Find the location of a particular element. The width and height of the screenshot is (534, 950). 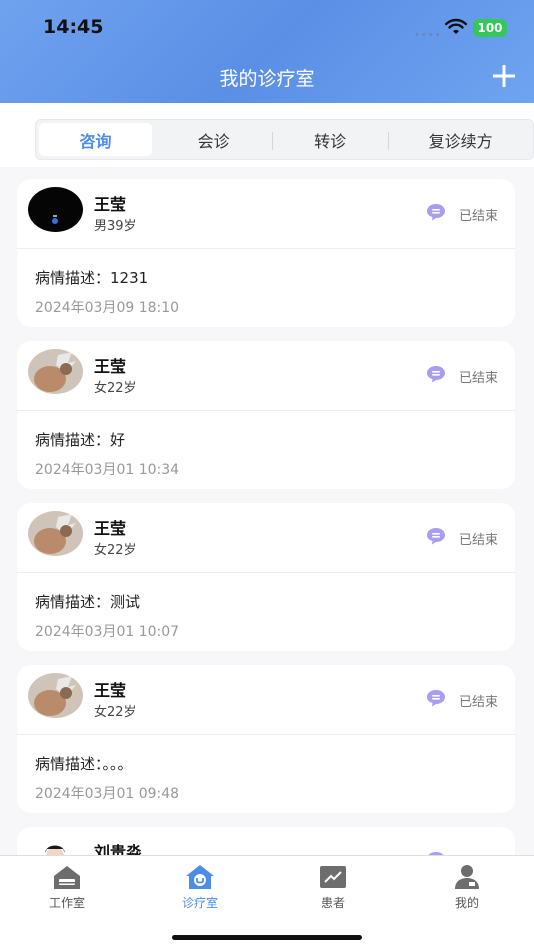

consultation-date: 2024年03月01 10:34 is located at coordinates (107, 470).